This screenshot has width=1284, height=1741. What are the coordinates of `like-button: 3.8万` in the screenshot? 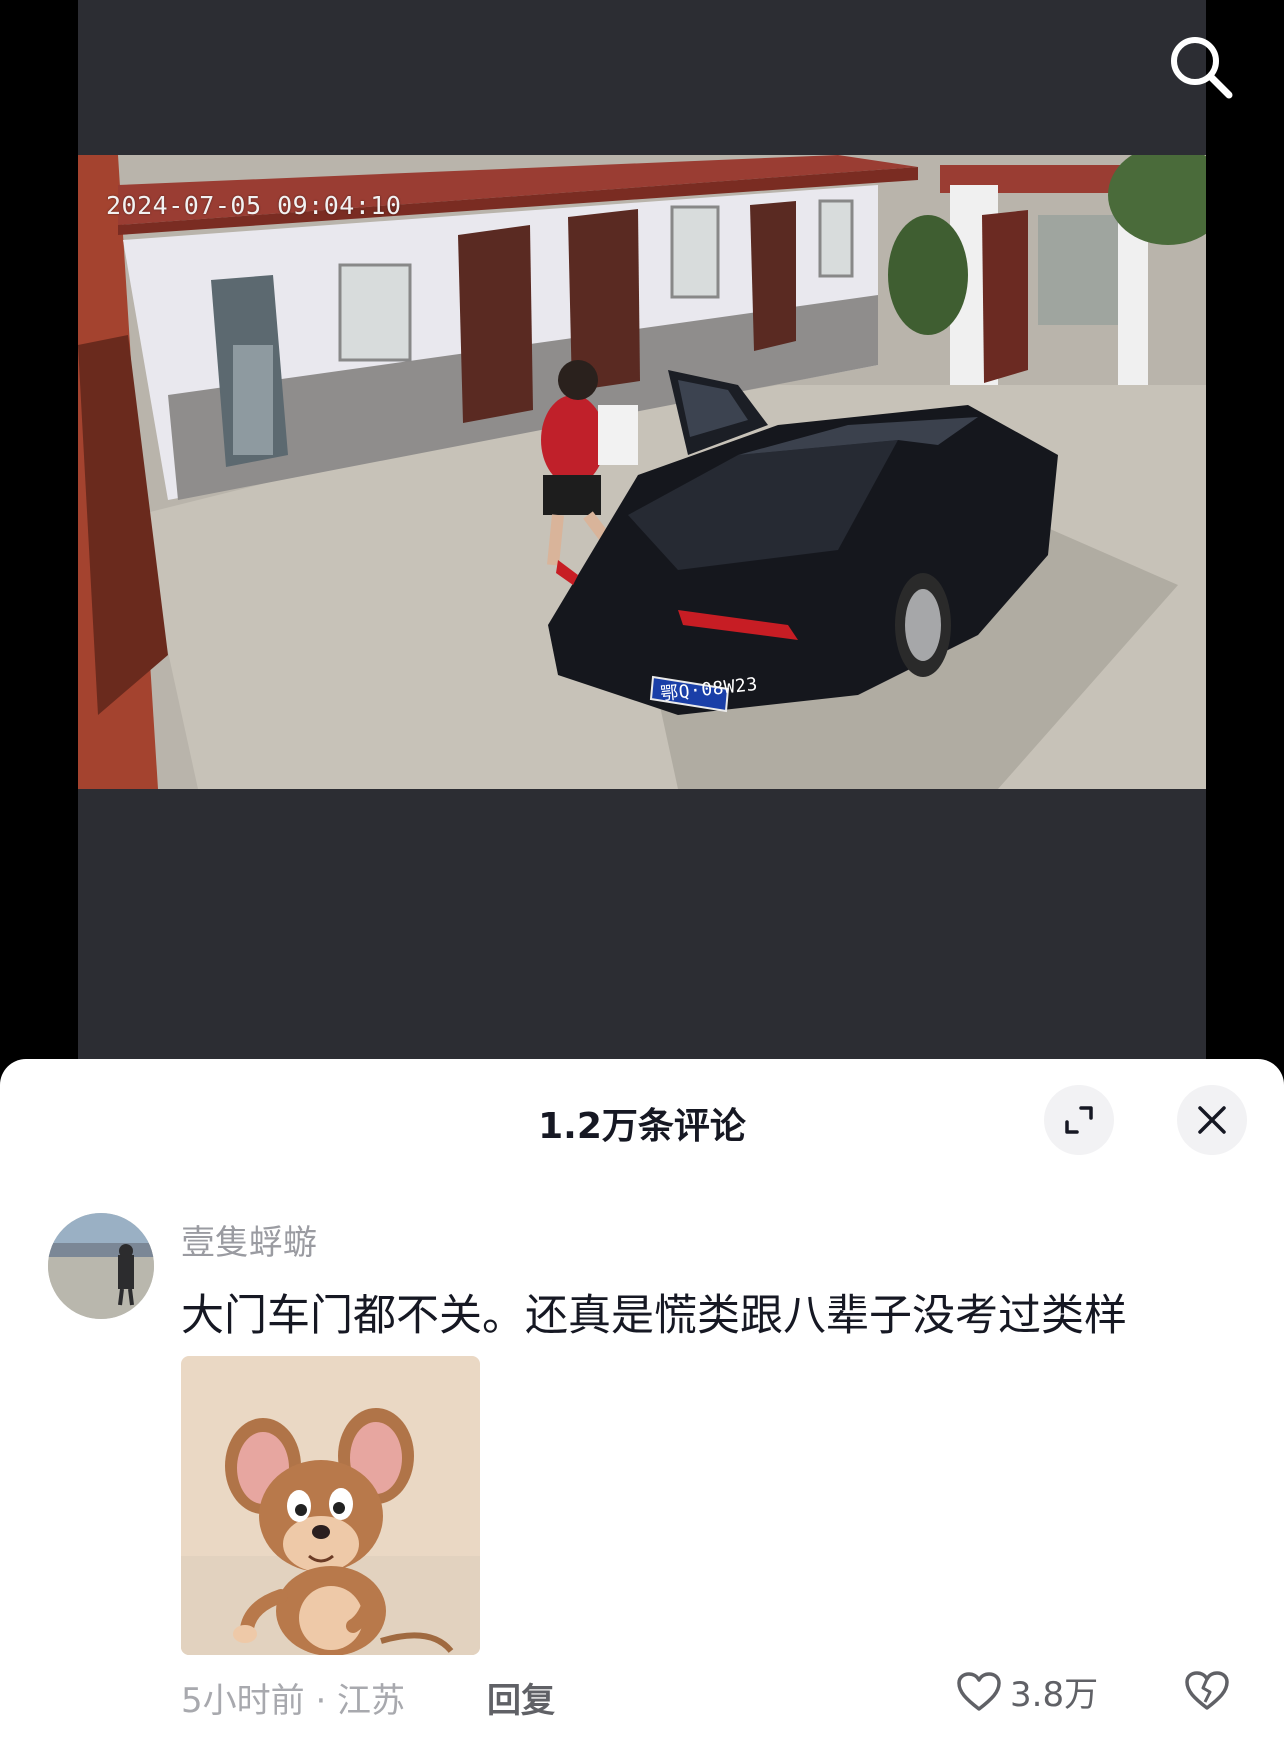 It's located at (1027, 1691).